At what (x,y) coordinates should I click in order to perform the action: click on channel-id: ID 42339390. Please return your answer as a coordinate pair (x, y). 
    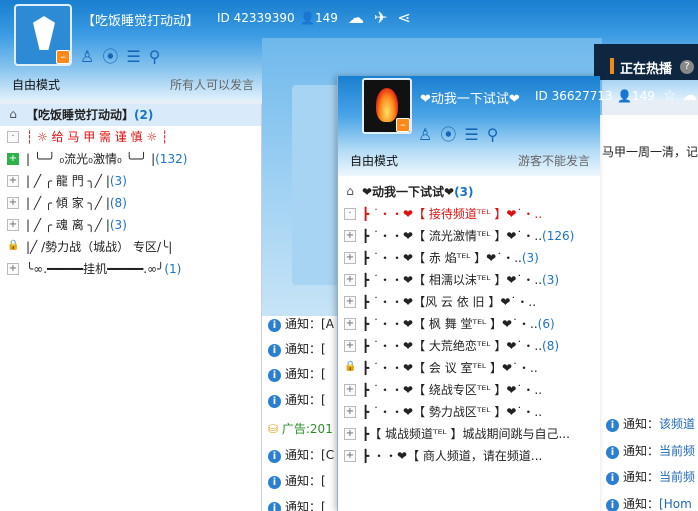
    Looking at the image, I should click on (256, 18).